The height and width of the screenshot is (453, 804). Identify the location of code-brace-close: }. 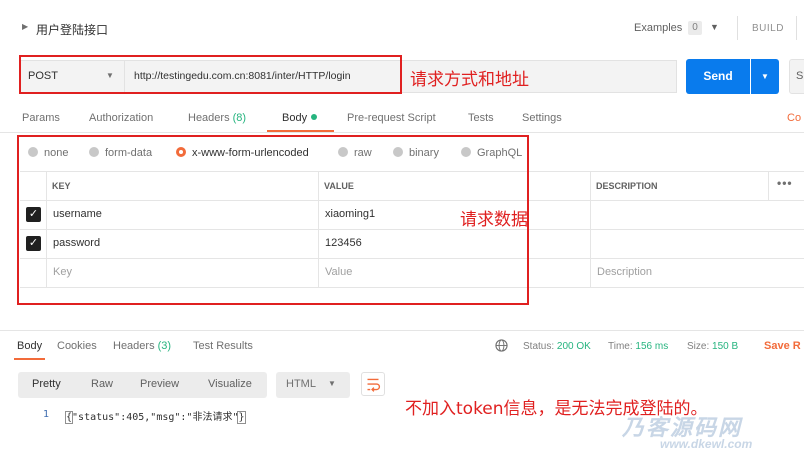
(241, 417).